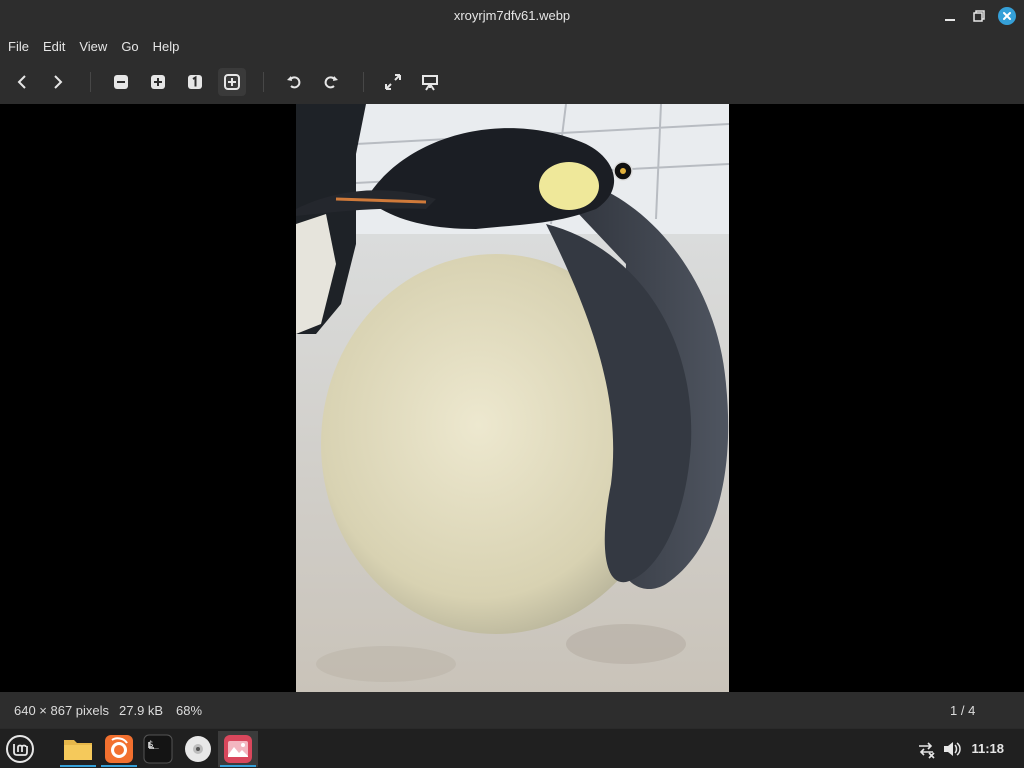 This screenshot has width=1024, height=768. I want to click on taskbar-firefox, so click(119, 749).